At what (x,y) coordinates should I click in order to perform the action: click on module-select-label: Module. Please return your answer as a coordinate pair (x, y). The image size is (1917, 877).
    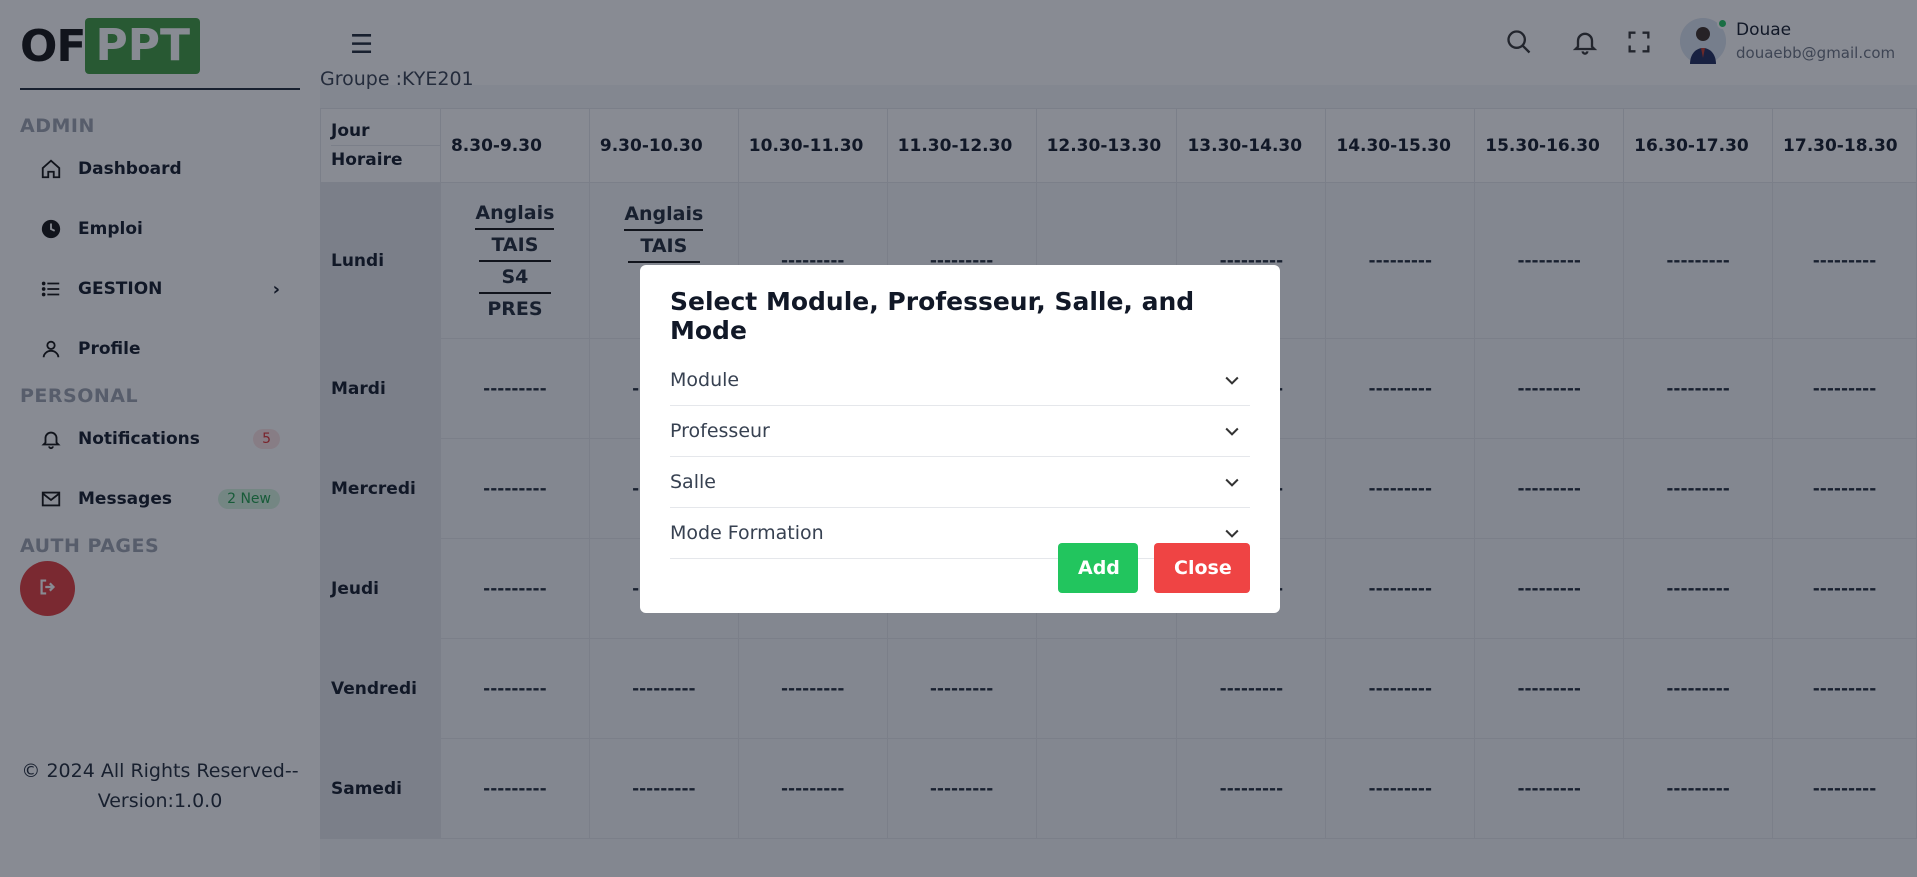
    Looking at the image, I should click on (705, 380).